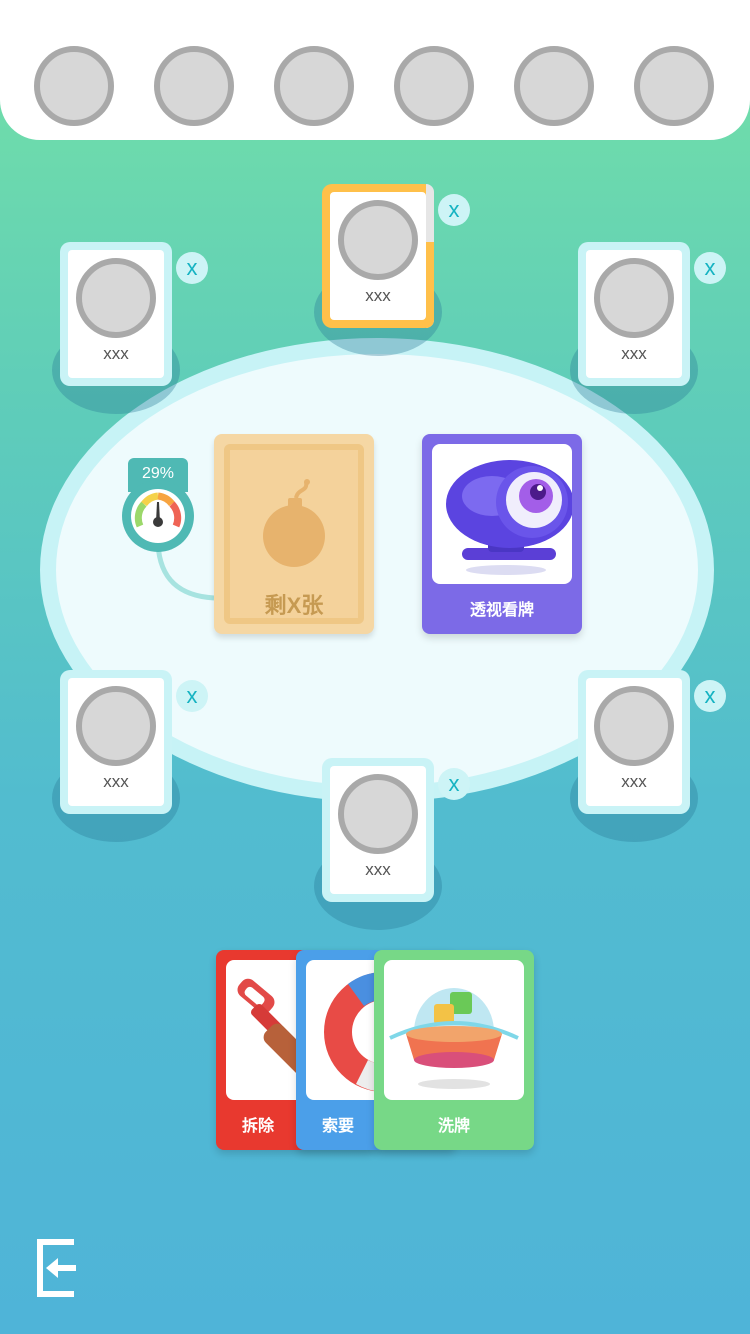  Describe the element at coordinates (294, 523) in the screenshot. I see `bomb-icon` at that location.